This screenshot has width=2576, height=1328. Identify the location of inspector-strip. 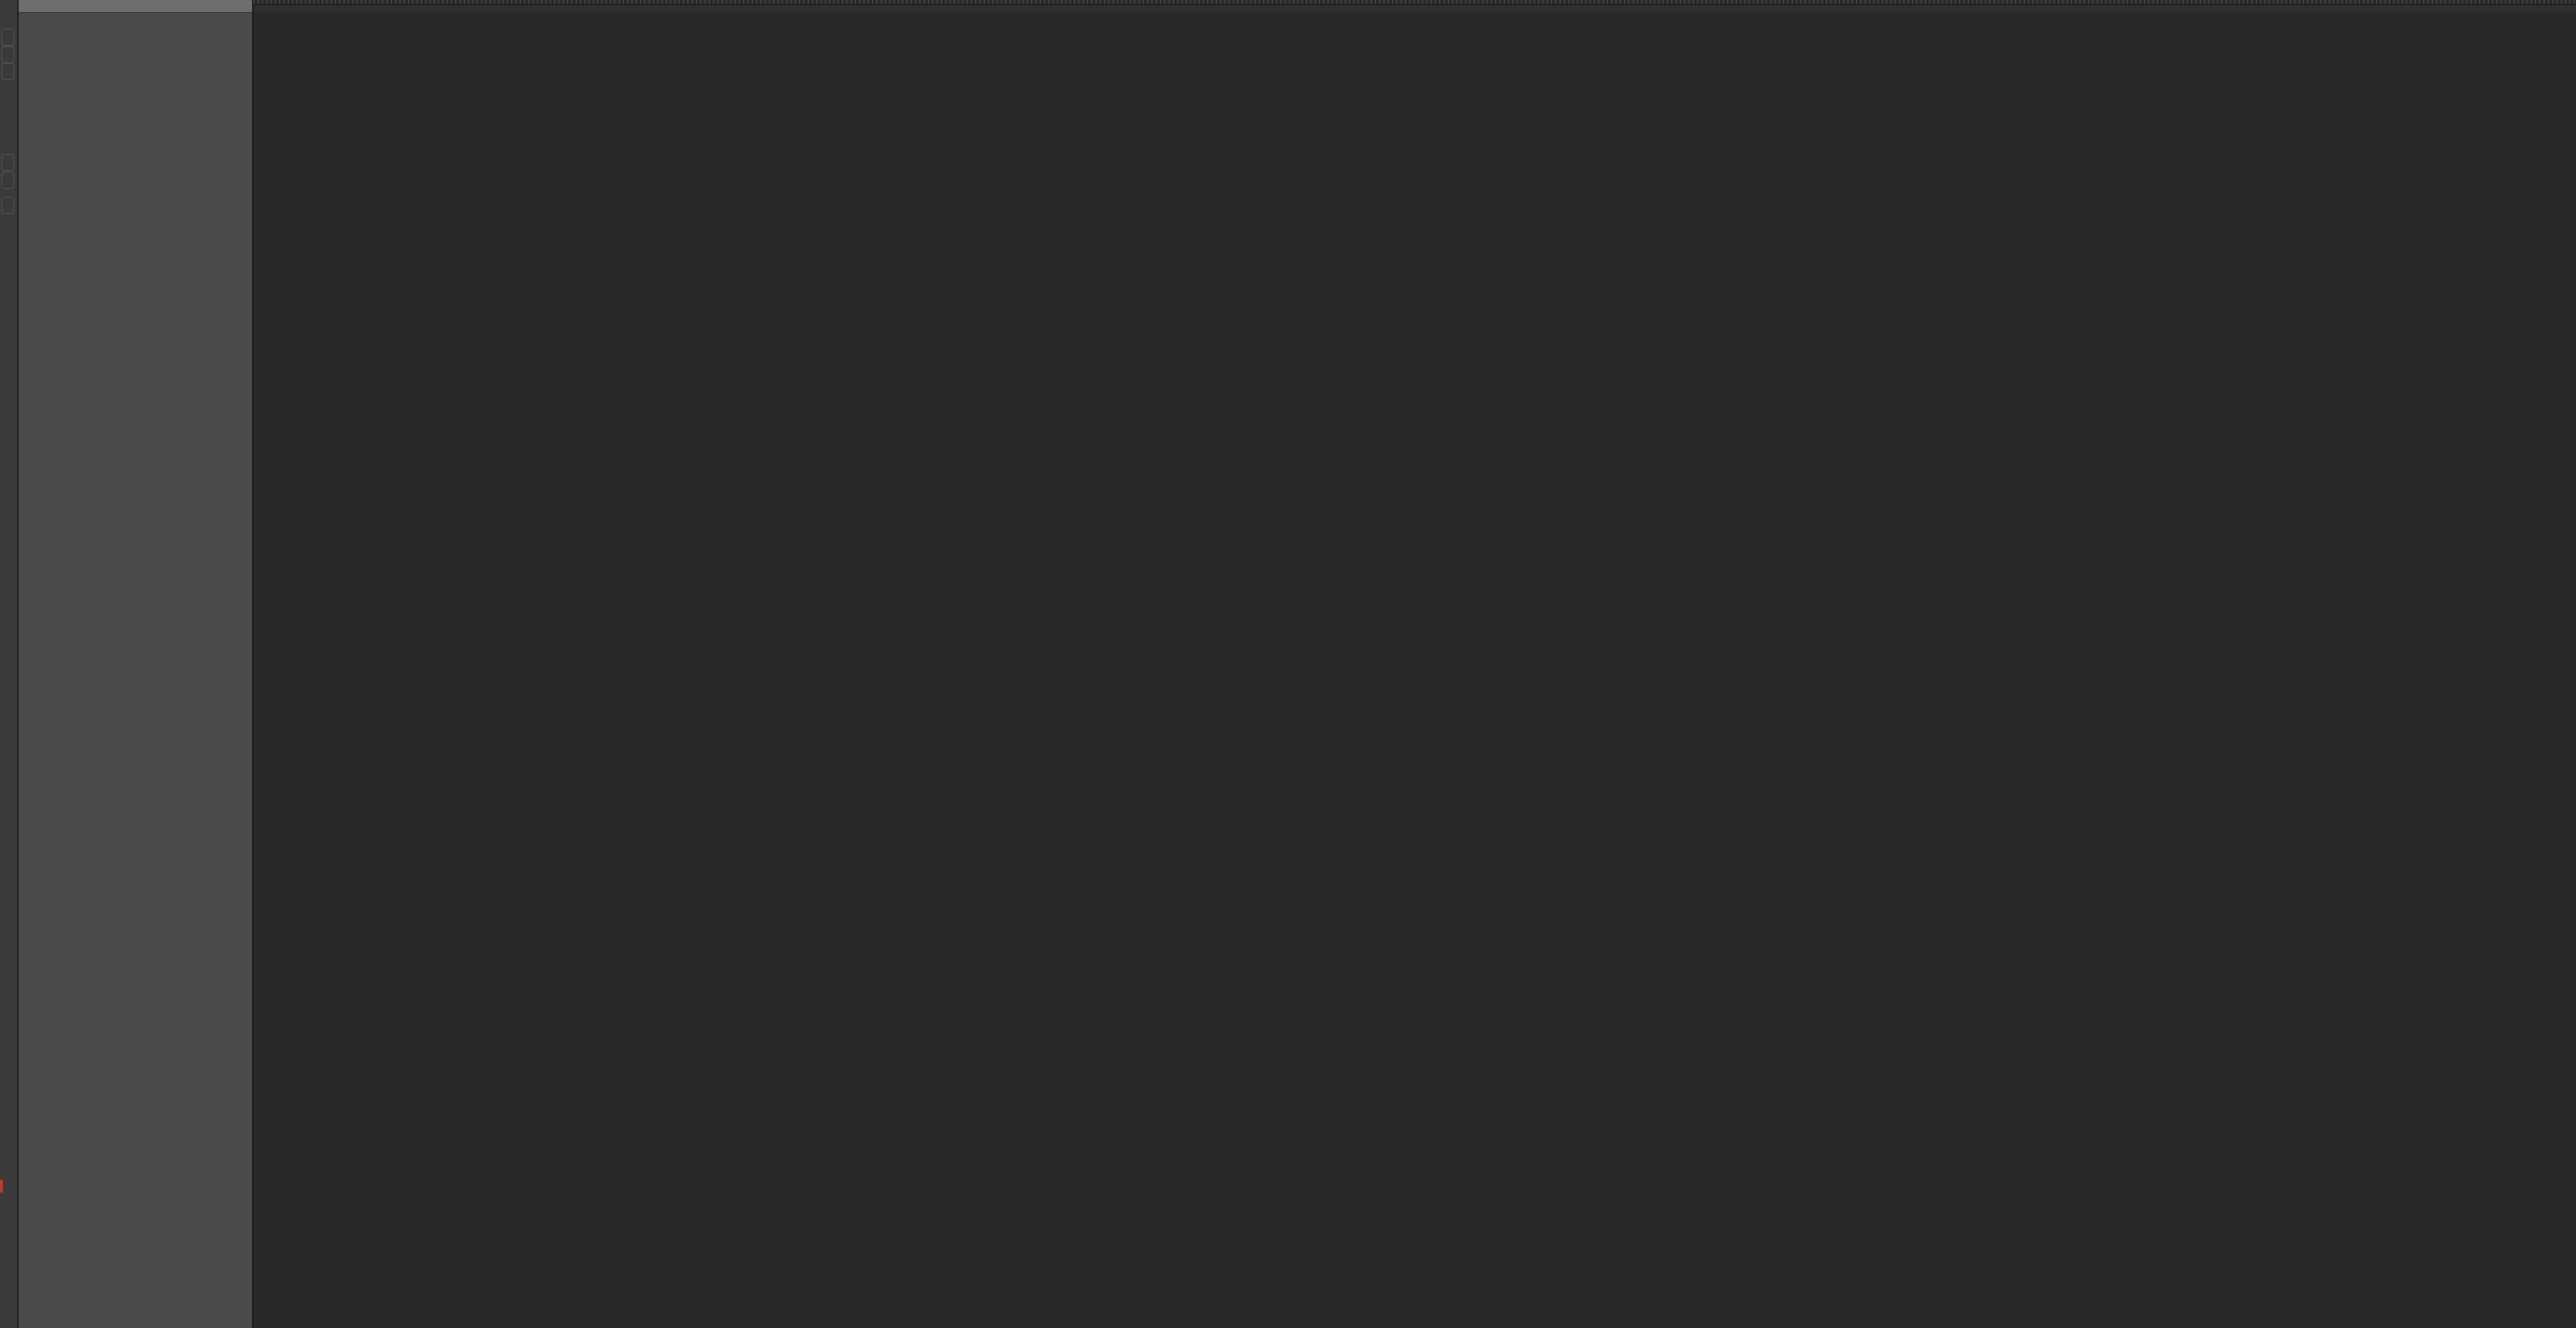
(9, 664).